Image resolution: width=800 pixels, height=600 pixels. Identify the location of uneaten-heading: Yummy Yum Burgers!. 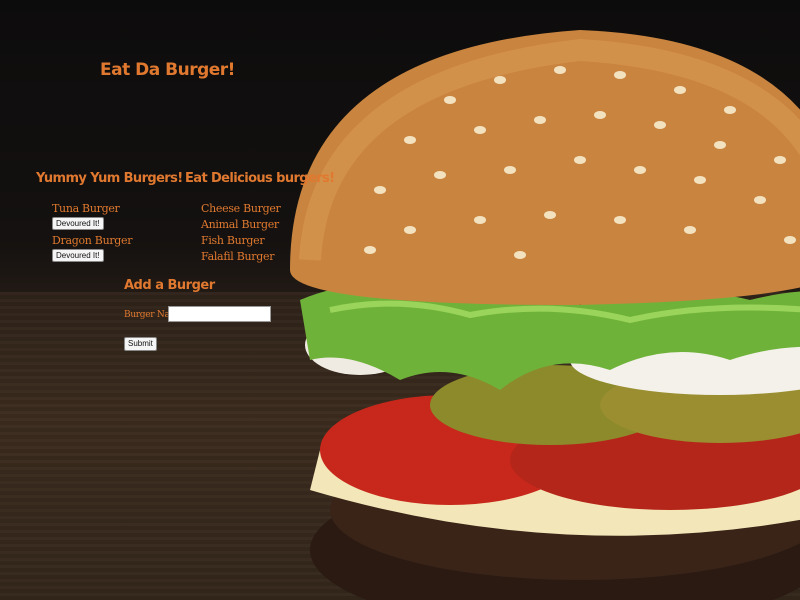
(109, 178).